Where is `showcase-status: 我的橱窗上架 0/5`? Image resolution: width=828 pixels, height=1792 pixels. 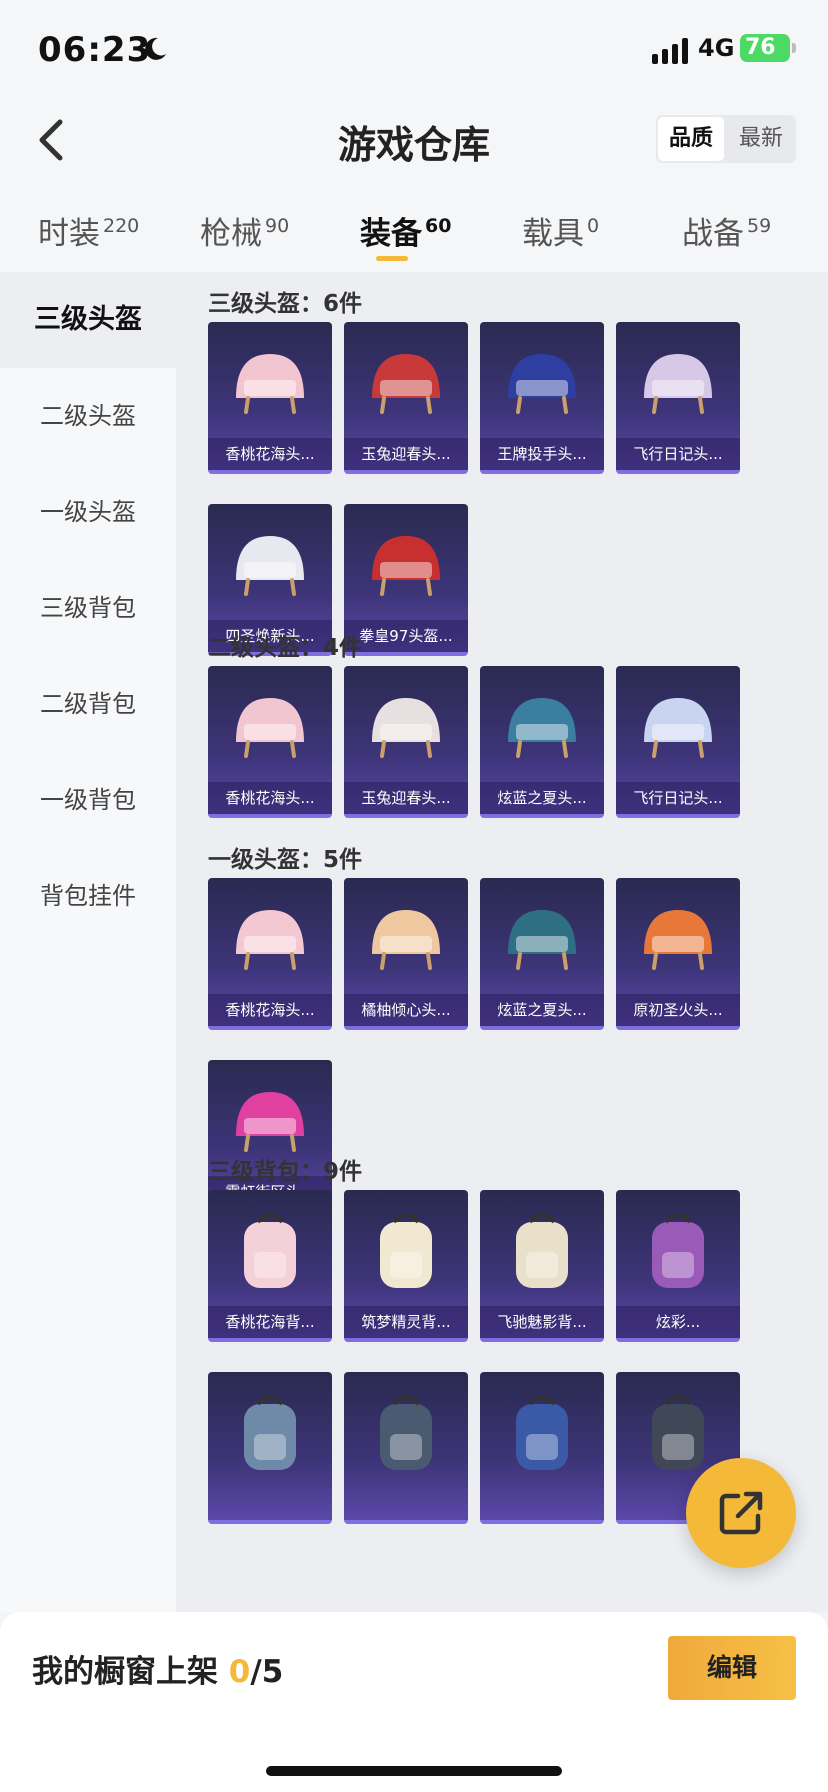 showcase-status: 我的橱窗上架 0/5 is located at coordinates (157, 1668).